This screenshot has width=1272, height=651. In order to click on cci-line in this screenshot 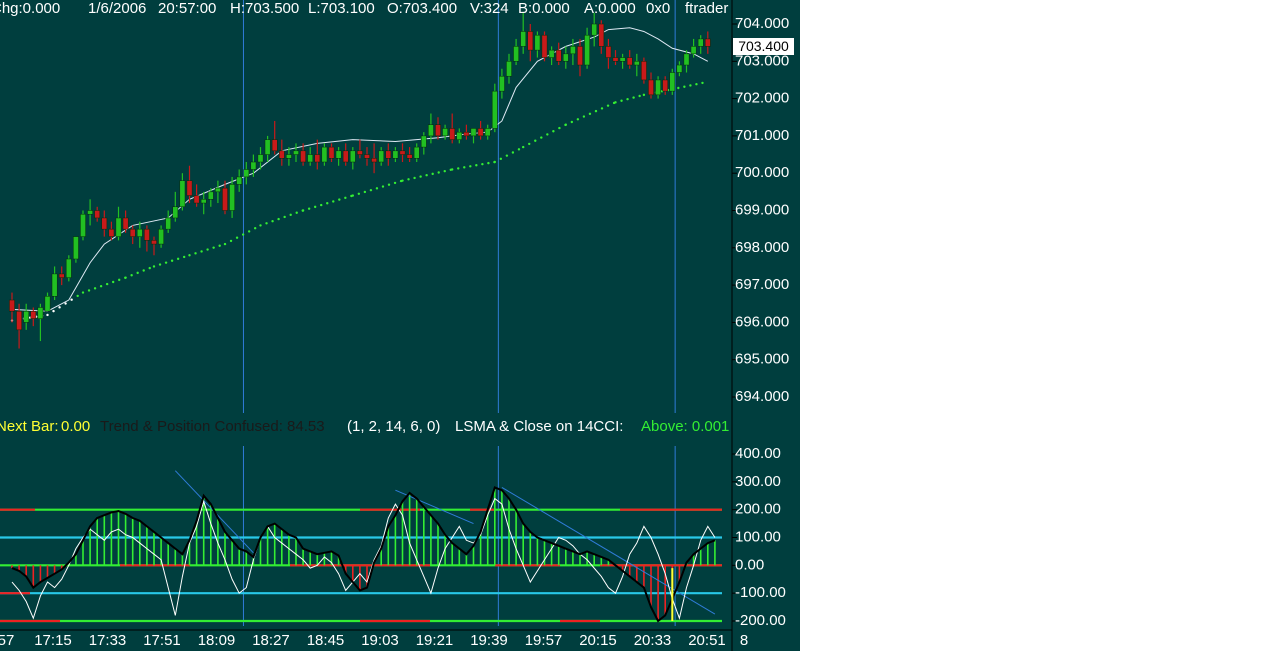, I will do `click(363, 554)`.